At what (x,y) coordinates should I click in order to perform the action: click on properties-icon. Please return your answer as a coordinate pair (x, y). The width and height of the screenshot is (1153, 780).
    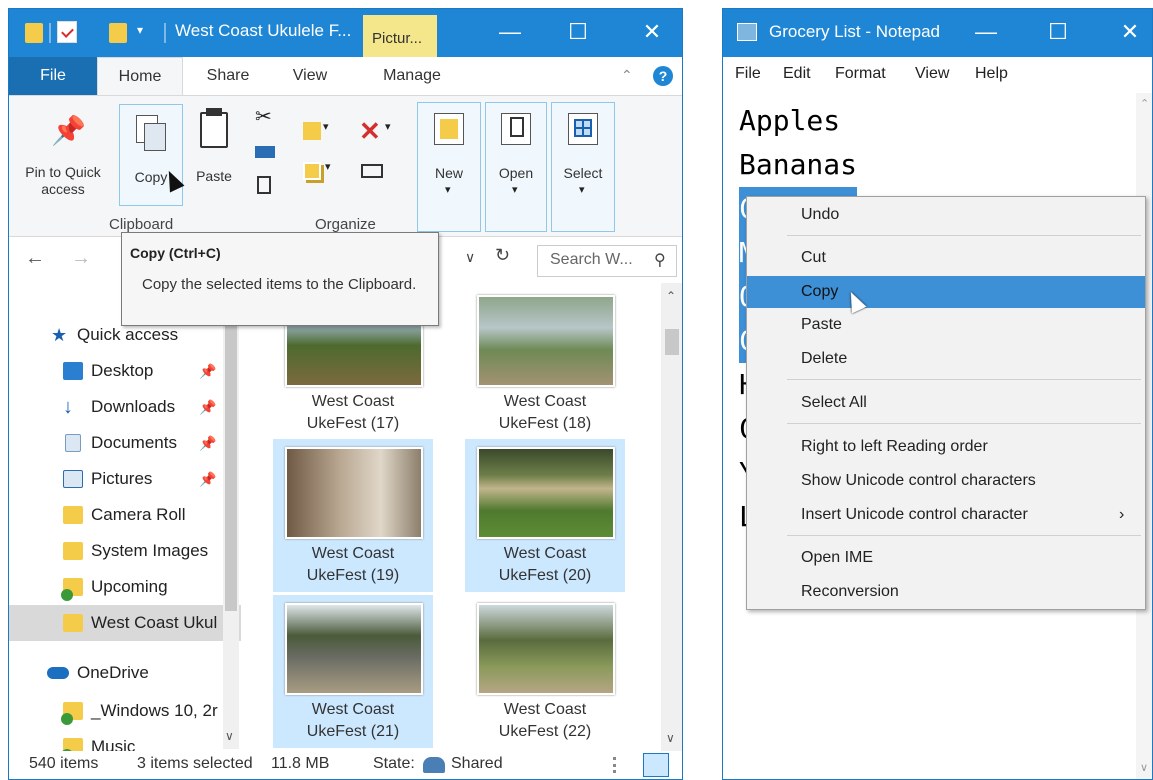
    Looking at the image, I should click on (67, 32).